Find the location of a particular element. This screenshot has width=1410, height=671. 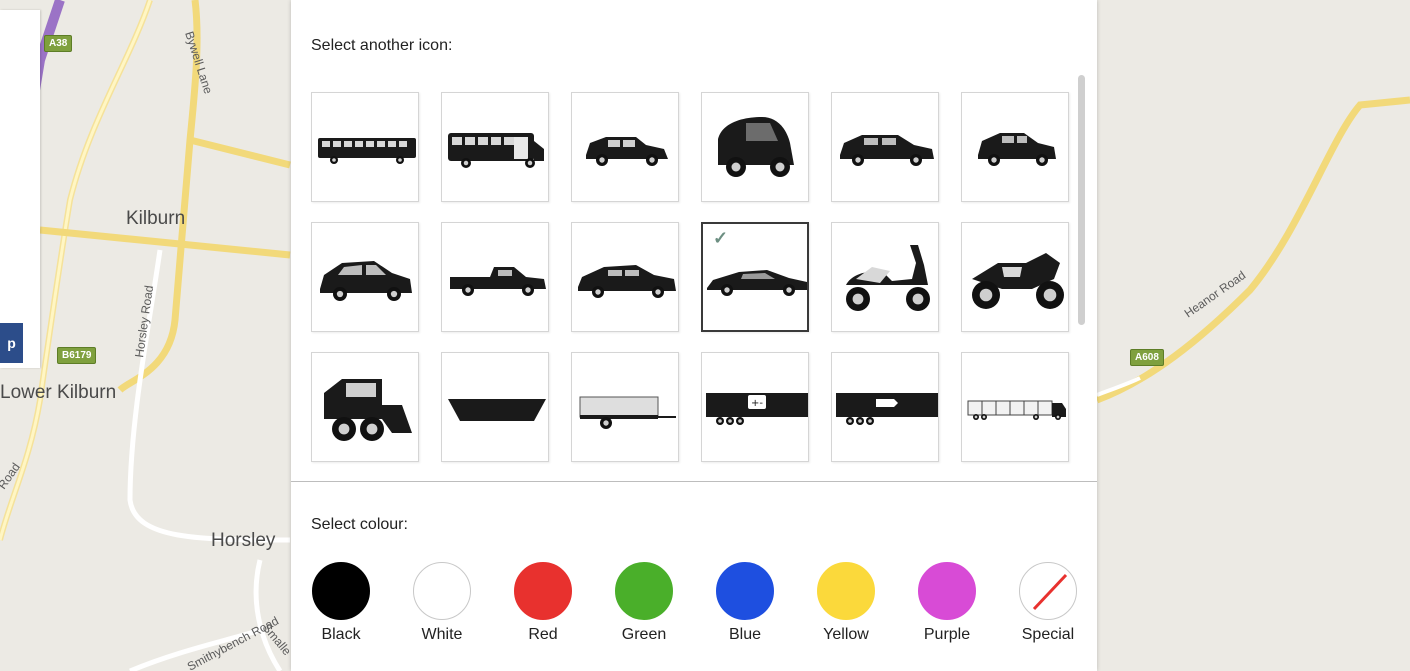

road-shield-b6179: B6179 is located at coordinates (77, 355).